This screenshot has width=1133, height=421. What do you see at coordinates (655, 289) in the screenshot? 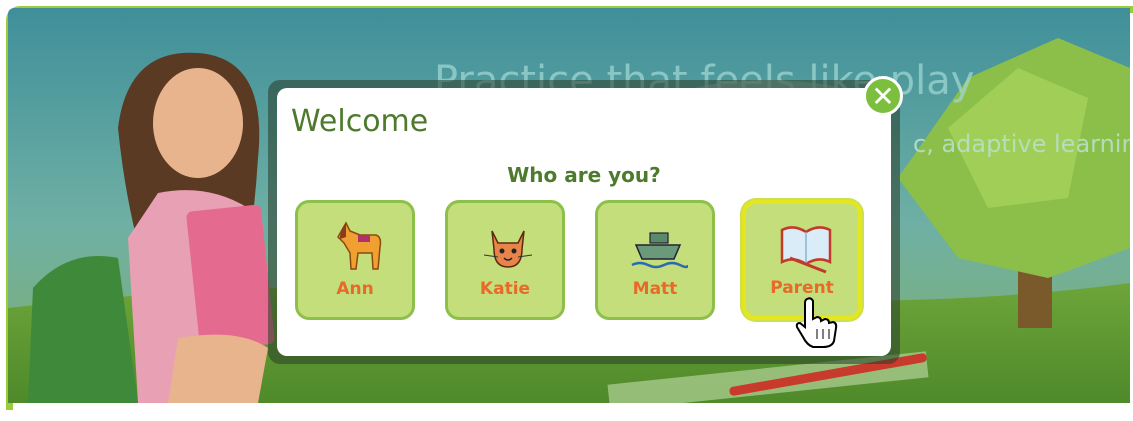
I see `profile-label: Matt` at bounding box center [655, 289].